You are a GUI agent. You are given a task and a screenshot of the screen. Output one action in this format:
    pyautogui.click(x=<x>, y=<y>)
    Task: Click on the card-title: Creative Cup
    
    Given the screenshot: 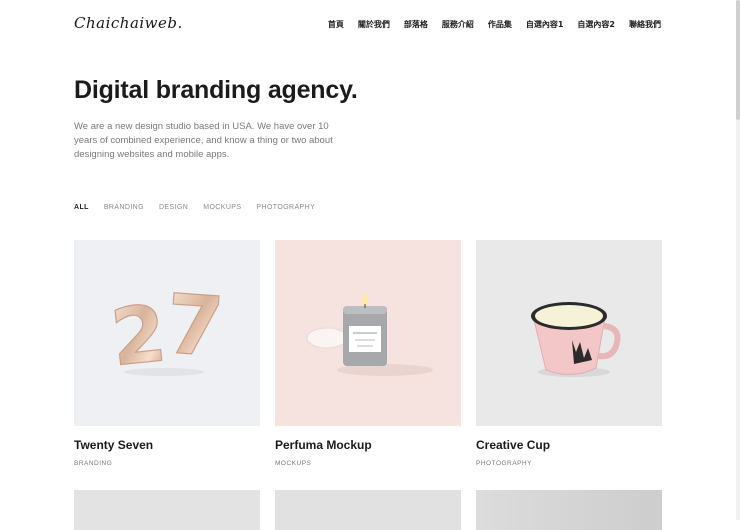 What is the action you would take?
    pyautogui.click(x=513, y=445)
    